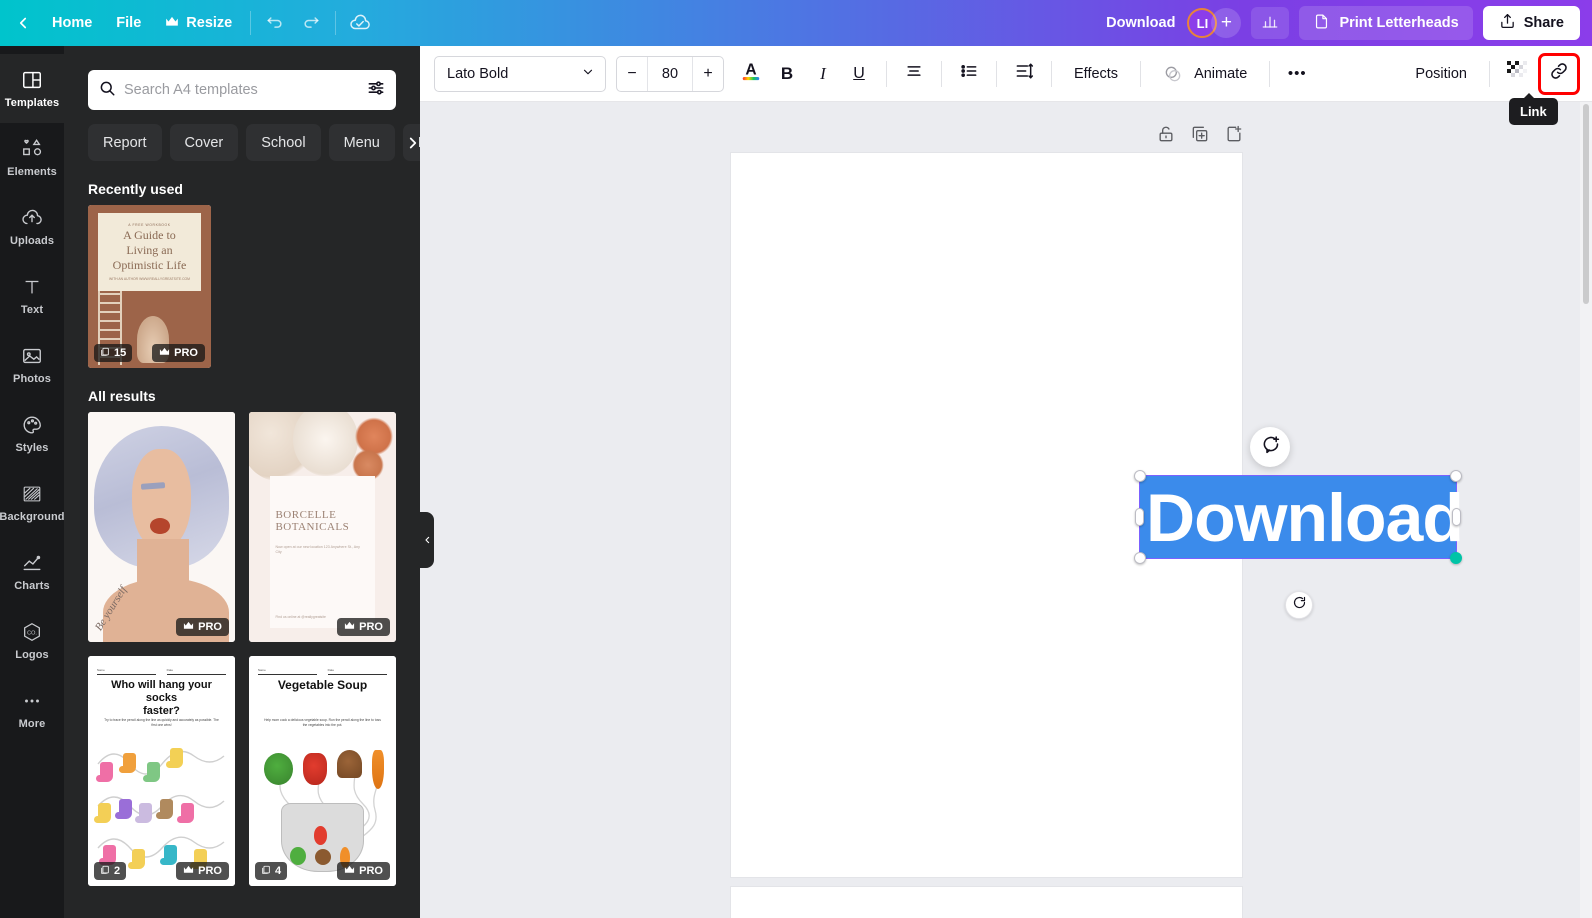  I want to click on selected-text-content: Download, so click(1302, 517).